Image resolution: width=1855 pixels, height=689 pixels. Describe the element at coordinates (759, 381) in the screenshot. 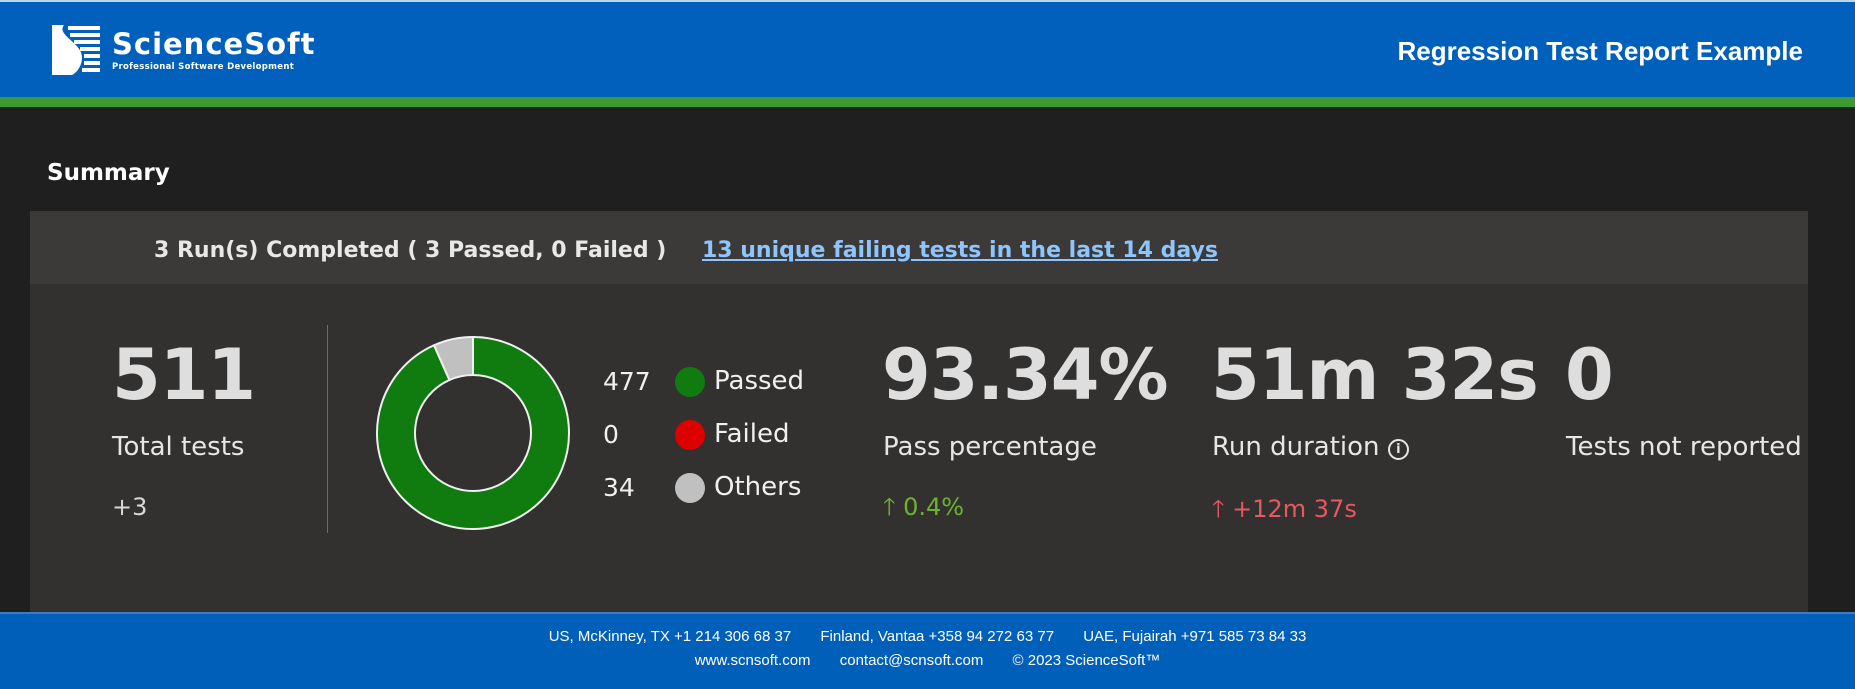

I see `legend-label-passed: Passed` at that location.